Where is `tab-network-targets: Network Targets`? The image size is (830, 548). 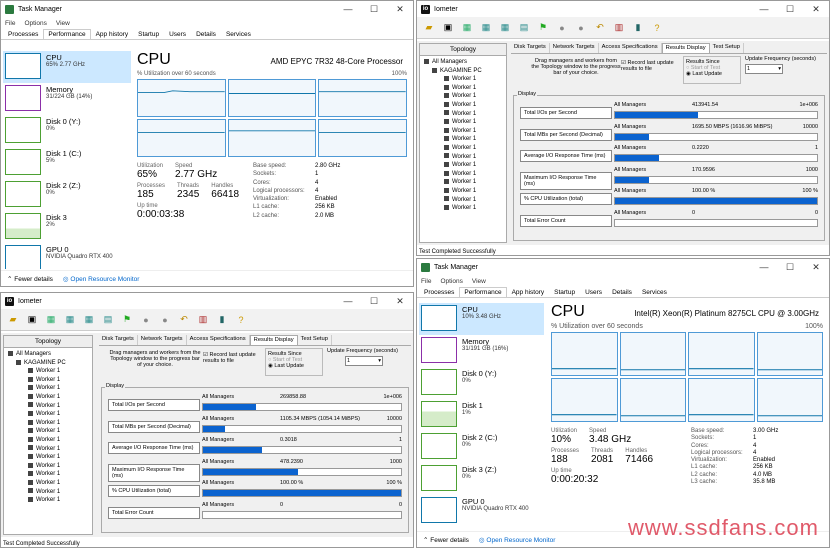 tab-network-targets: Network Targets is located at coordinates (574, 48).